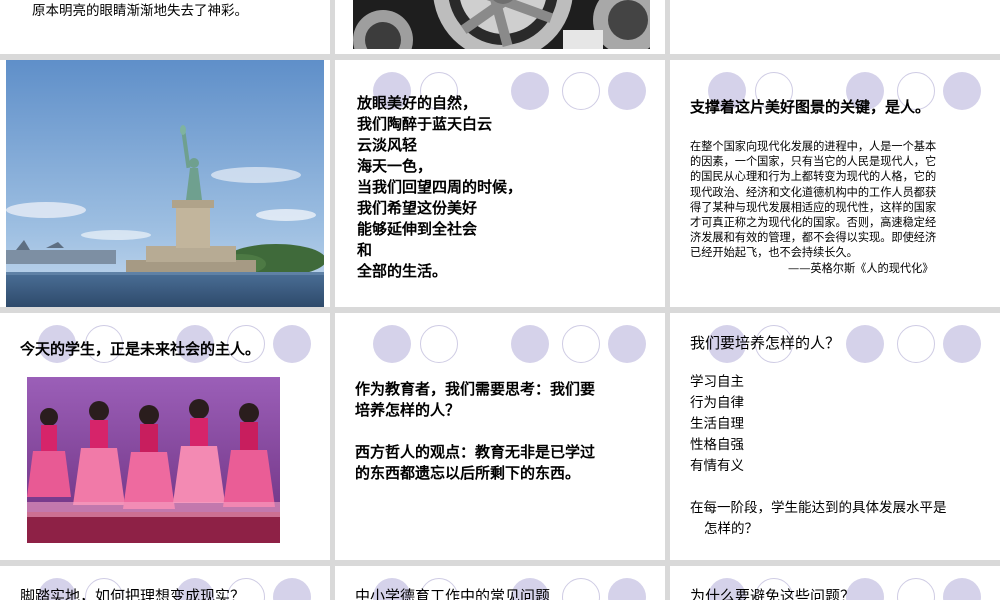 The width and height of the screenshot is (1000, 600). What do you see at coordinates (717, 403) in the screenshot?
I see `list-item: 行为自律` at bounding box center [717, 403].